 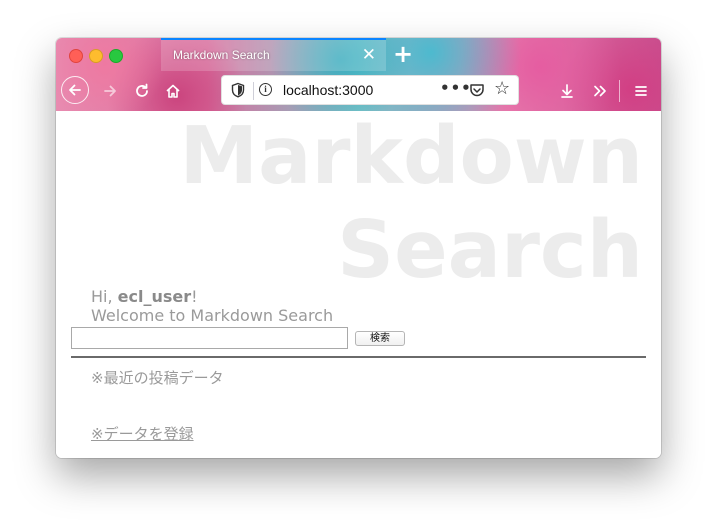 What do you see at coordinates (116, 56) in the screenshot?
I see `maximize-window-button` at bounding box center [116, 56].